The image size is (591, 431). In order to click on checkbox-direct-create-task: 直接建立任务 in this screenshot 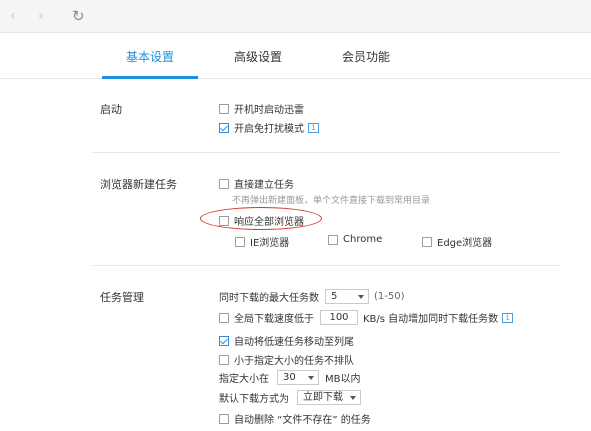, I will do `click(256, 183)`.